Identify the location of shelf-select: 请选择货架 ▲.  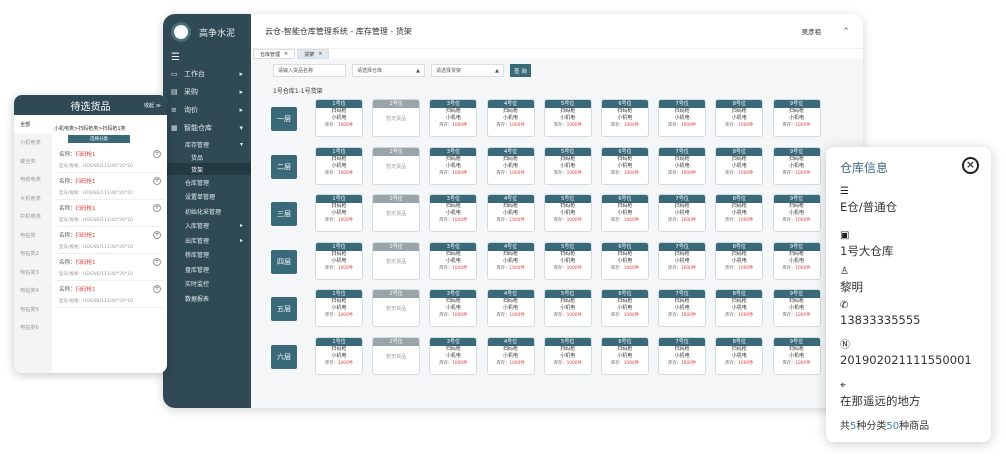
(467, 70).